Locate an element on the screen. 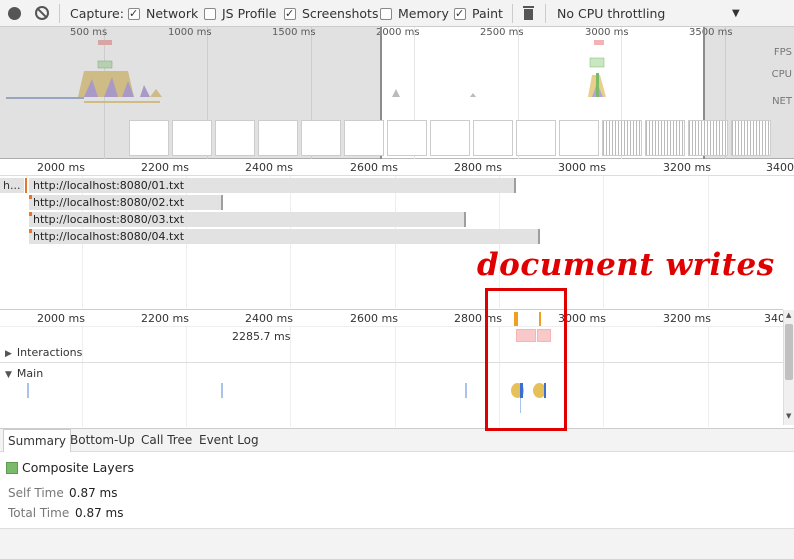  self-time-label: Self Time is located at coordinates (36, 493).